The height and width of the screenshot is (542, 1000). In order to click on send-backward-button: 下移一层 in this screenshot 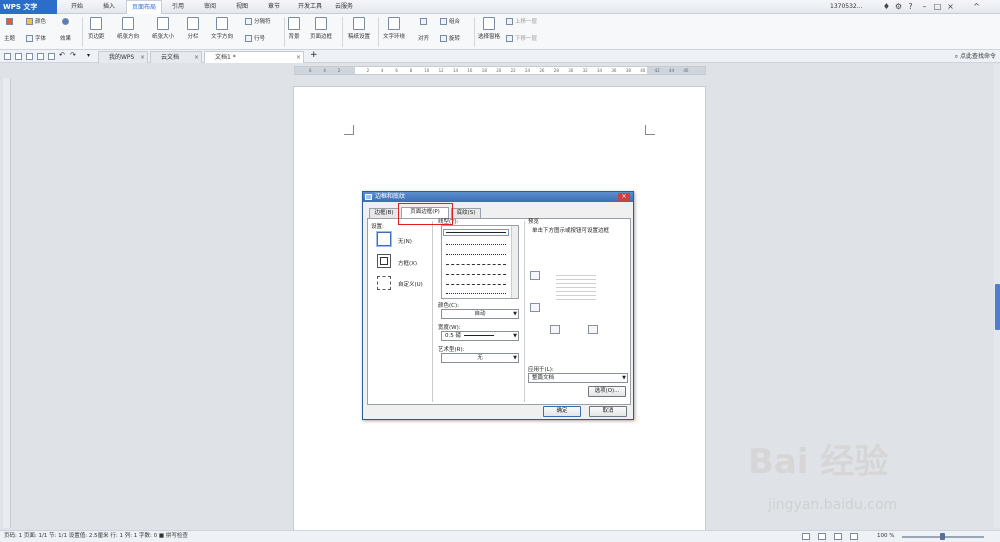, I will do `click(521, 38)`.